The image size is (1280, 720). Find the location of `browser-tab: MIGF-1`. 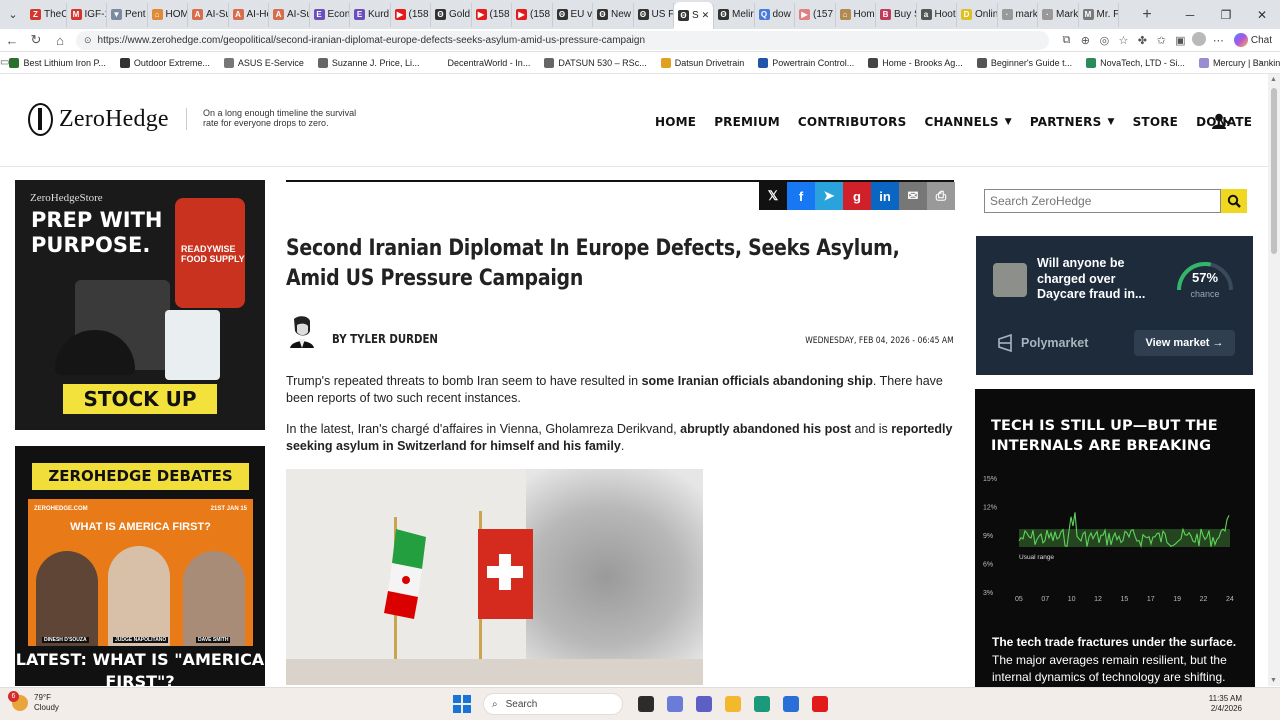

browser-tab: MIGF-1 is located at coordinates (87, 14).